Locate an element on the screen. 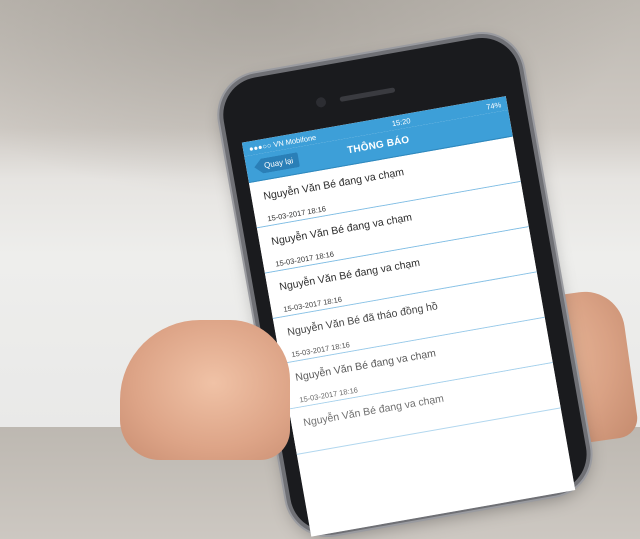 This screenshot has height=539, width=640. left-hand is located at coordinates (205, 390).